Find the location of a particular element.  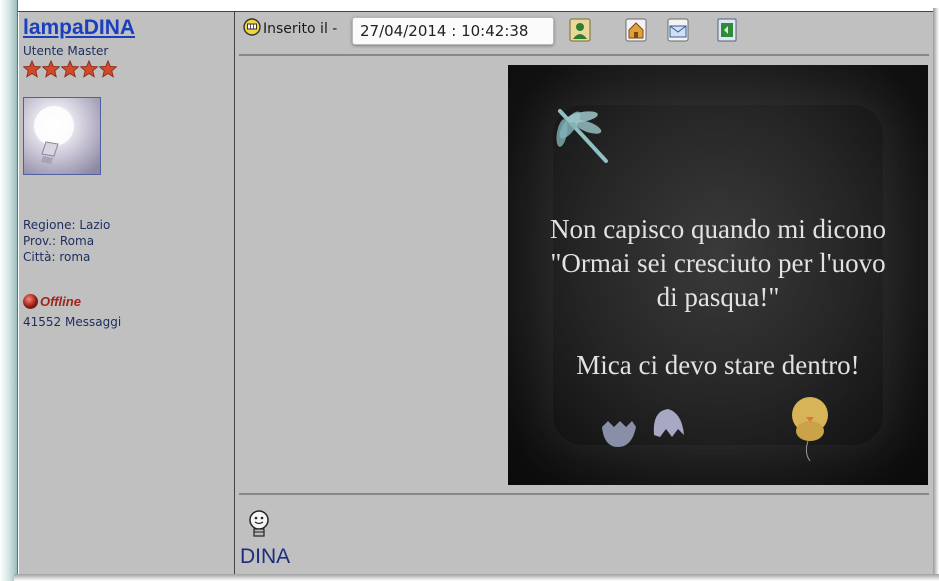

dragonfly-icon is located at coordinates (582, 136).